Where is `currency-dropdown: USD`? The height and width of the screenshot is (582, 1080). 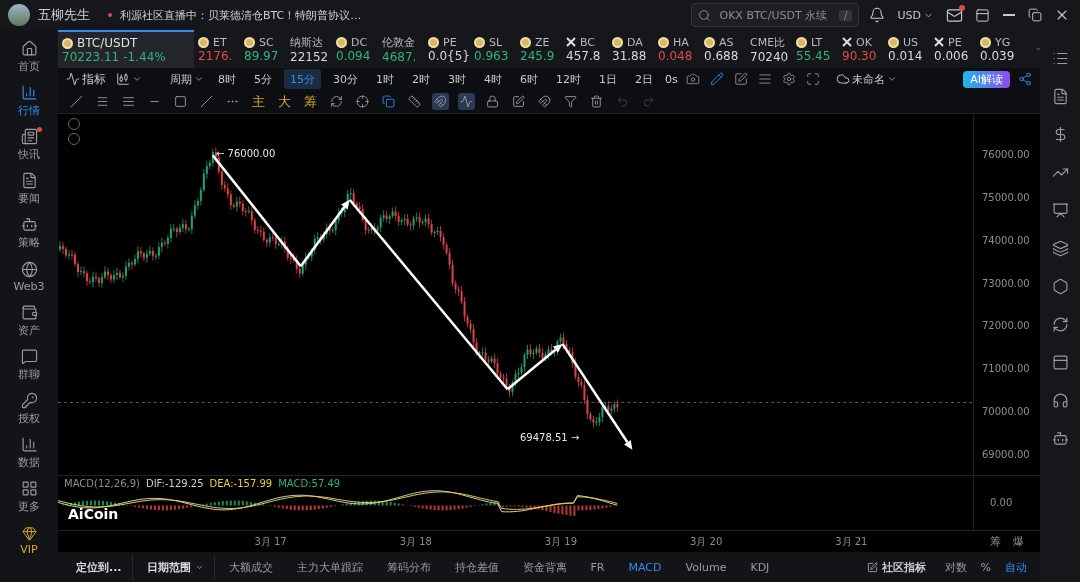 currency-dropdown: USD is located at coordinates (915, 15).